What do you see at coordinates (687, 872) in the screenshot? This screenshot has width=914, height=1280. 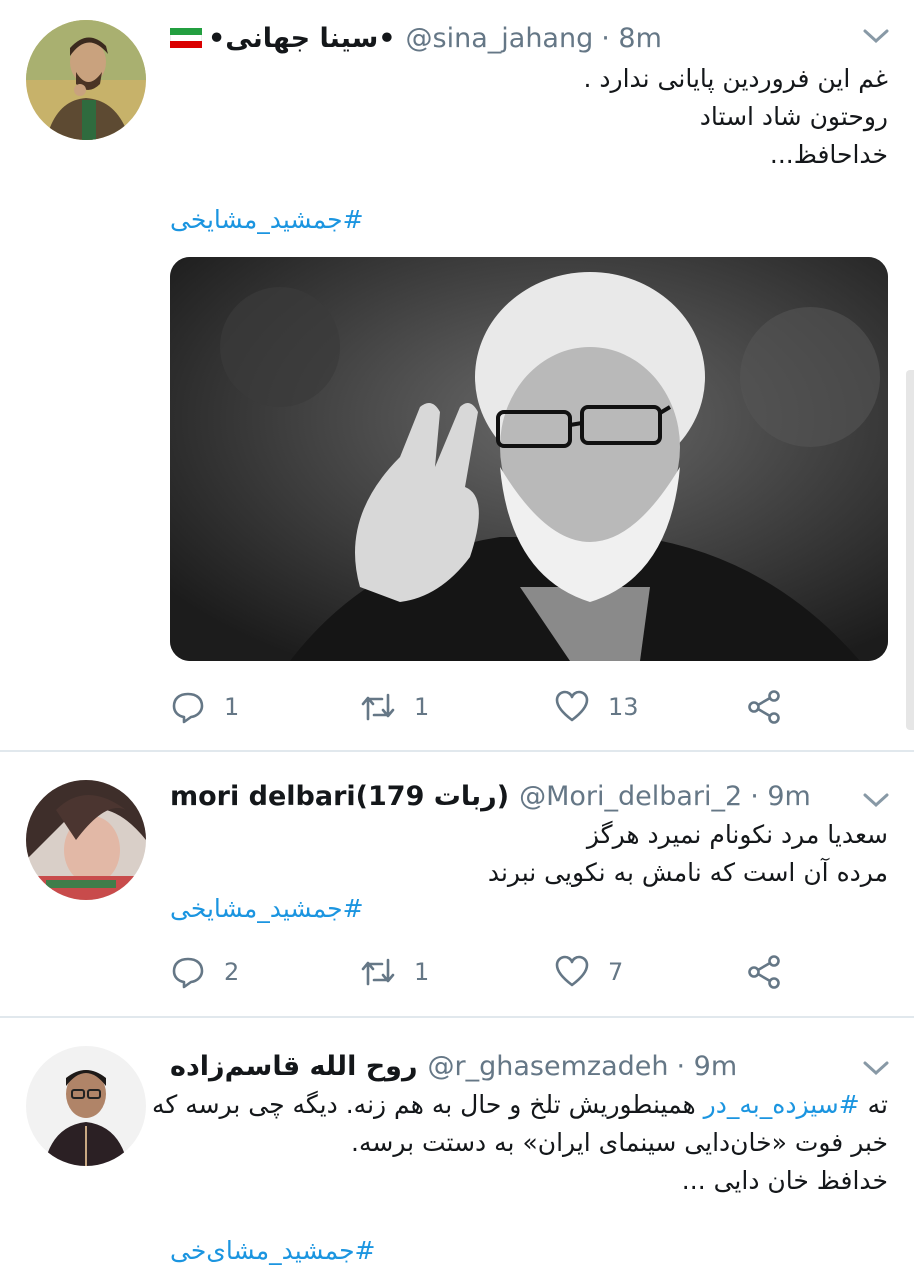 I see `tweet-line: مرده آن است که نامش به نکویی نبرند` at bounding box center [687, 872].